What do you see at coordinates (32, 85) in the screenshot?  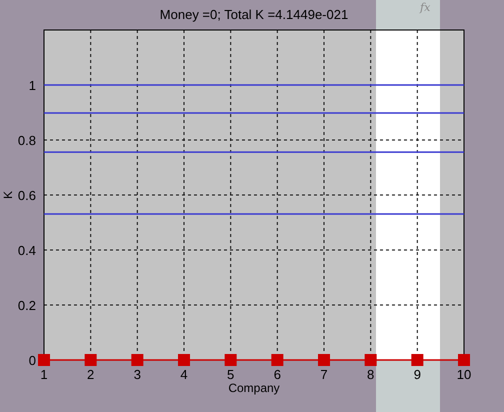 I see `y-tick-label: 1` at bounding box center [32, 85].